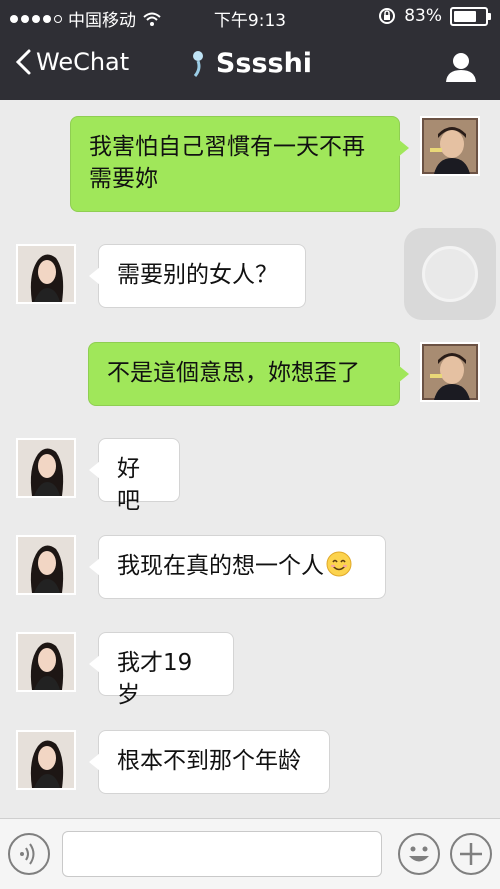  Describe the element at coordinates (197, 63) in the screenshot. I see `earphone-icon` at that location.